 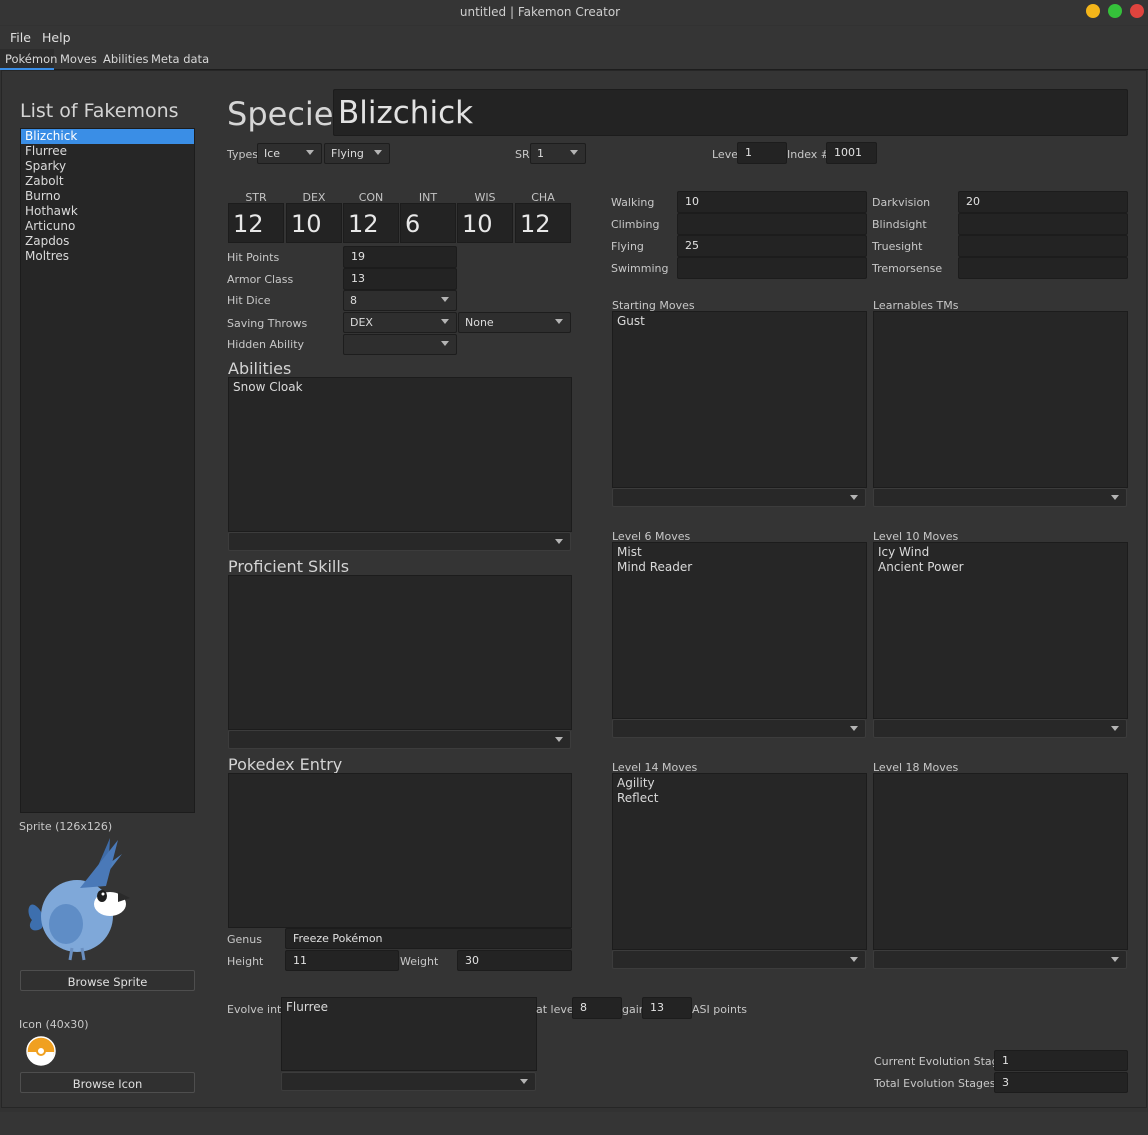 I want to click on hit-dice-select: 8, so click(x=400, y=300).